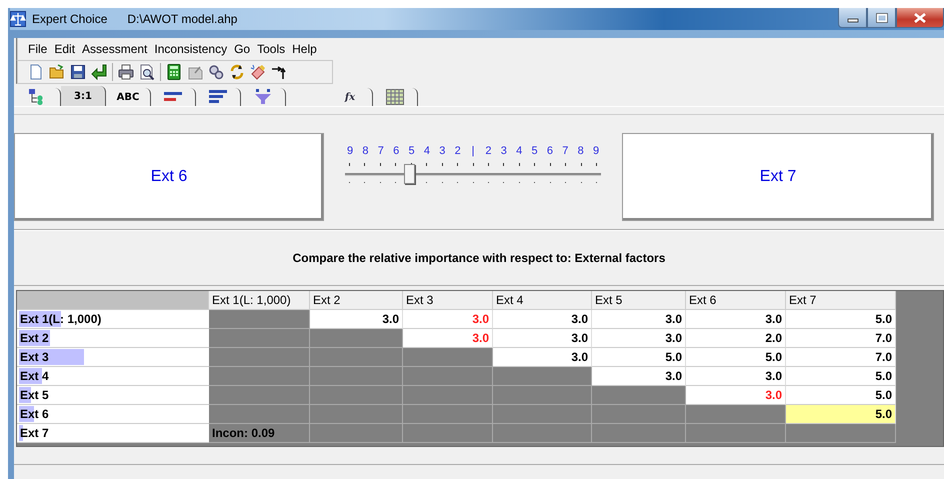  Describe the element at coordinates (271, 49) in the screenshot. I see `menu-item: Tools` at that location.